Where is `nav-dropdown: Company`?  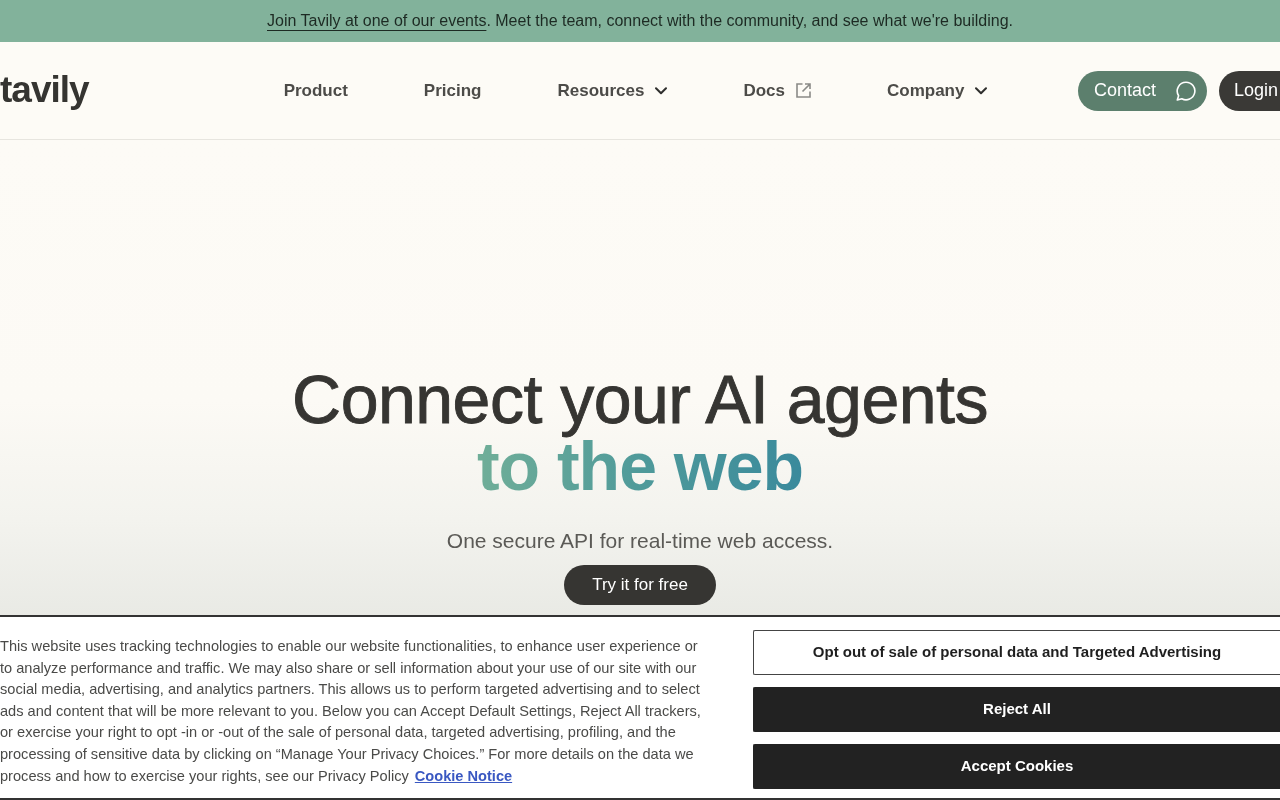 nav-dropdown: Company is located at coordinates (937, 90).